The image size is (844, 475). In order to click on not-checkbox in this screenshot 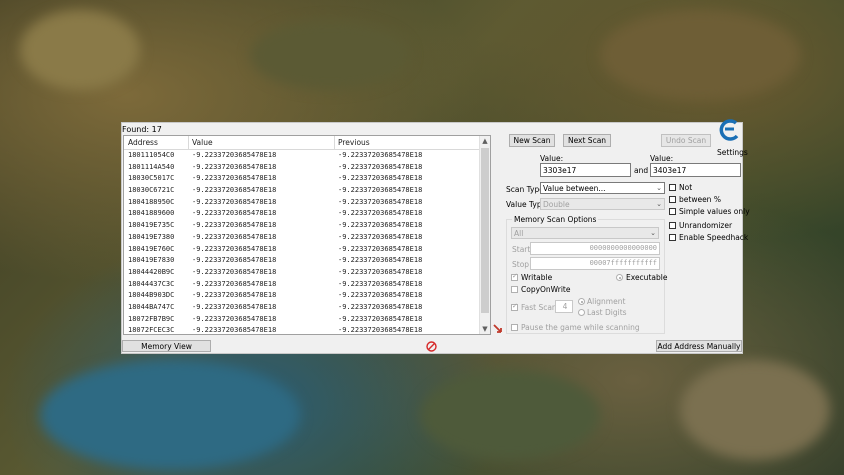, I will do `click(672, 187)`.